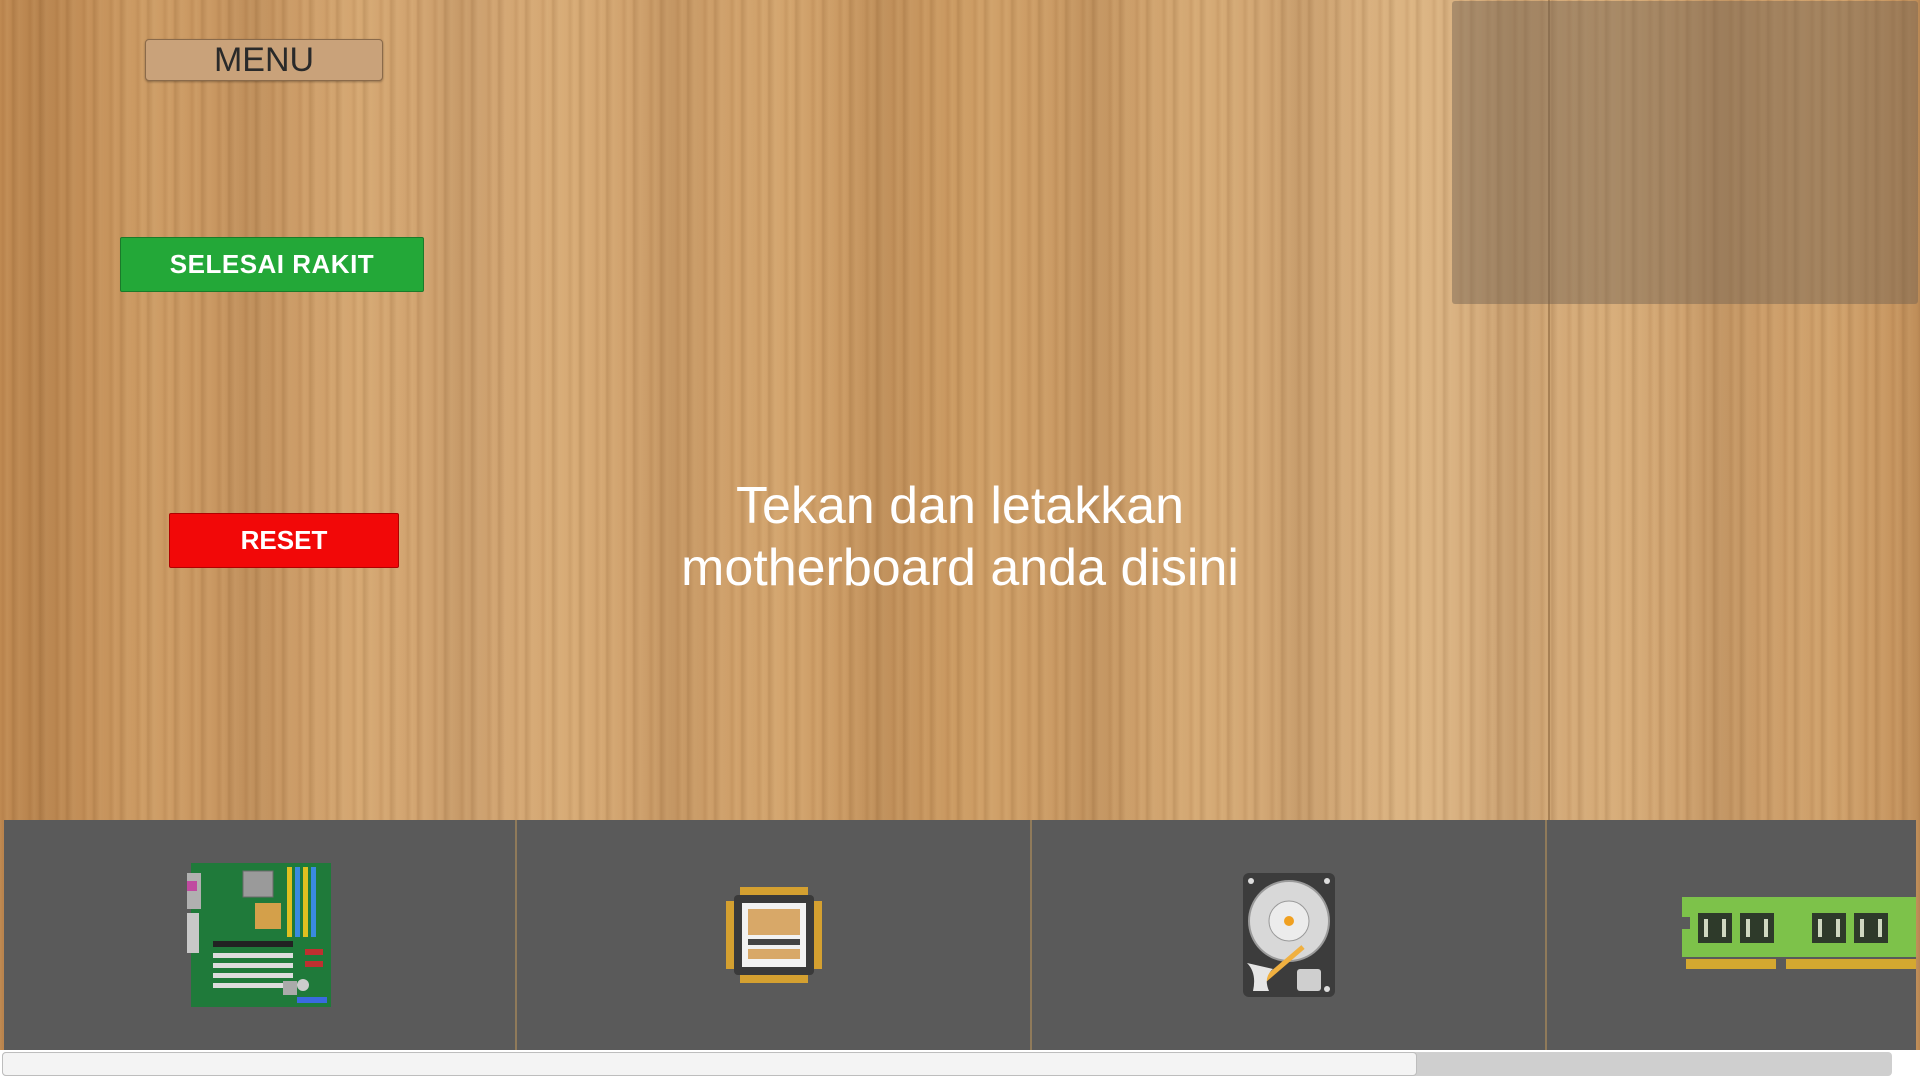 This screenshot has width=1920, height=1080. I want to click on hard-drive-icon, so click(1288, 935).